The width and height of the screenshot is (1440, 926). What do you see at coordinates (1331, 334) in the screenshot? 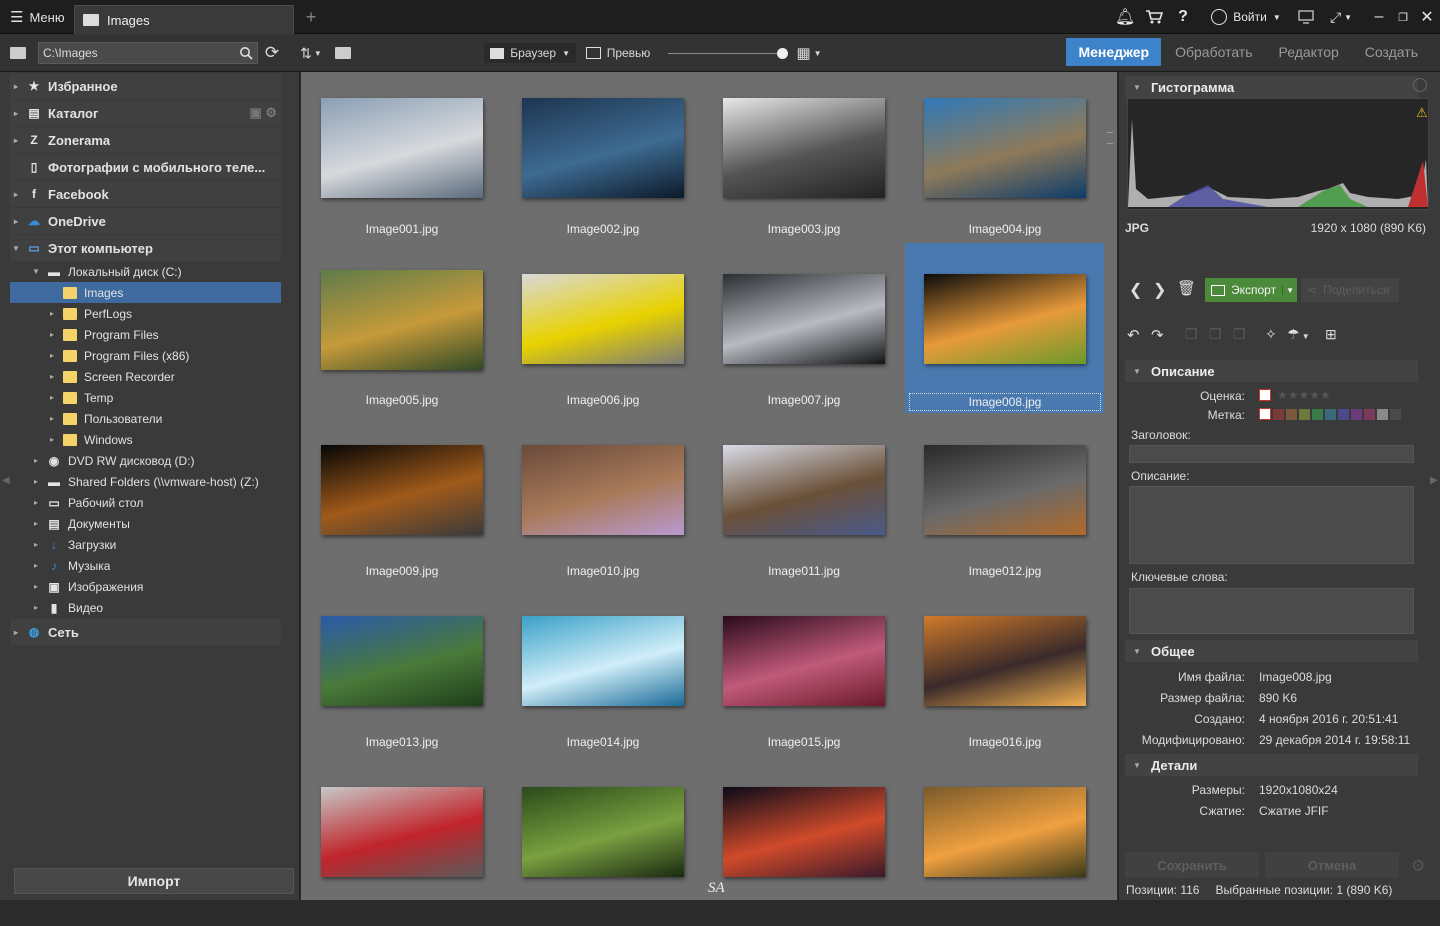
I see `add-image-icon: ⊞` at bounding box center [1331, 334].